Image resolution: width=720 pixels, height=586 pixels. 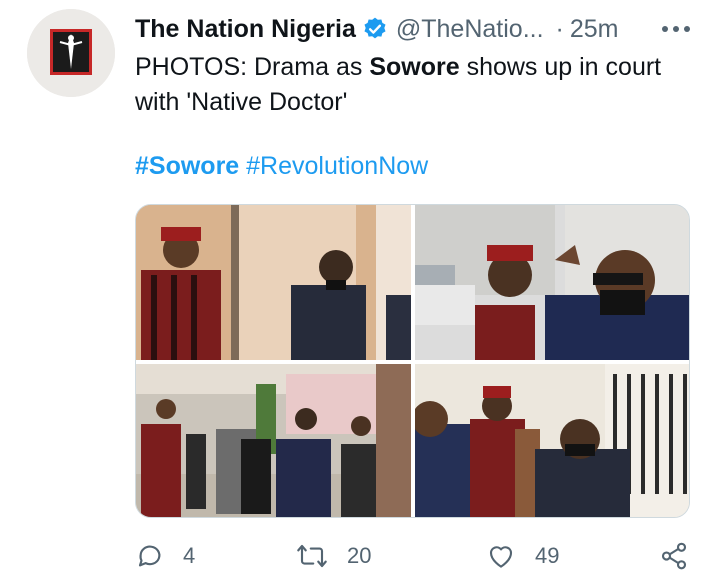 I want to click on tweet-text-prefix: PHOTOS: Drama as, so click(x=252, y=67).